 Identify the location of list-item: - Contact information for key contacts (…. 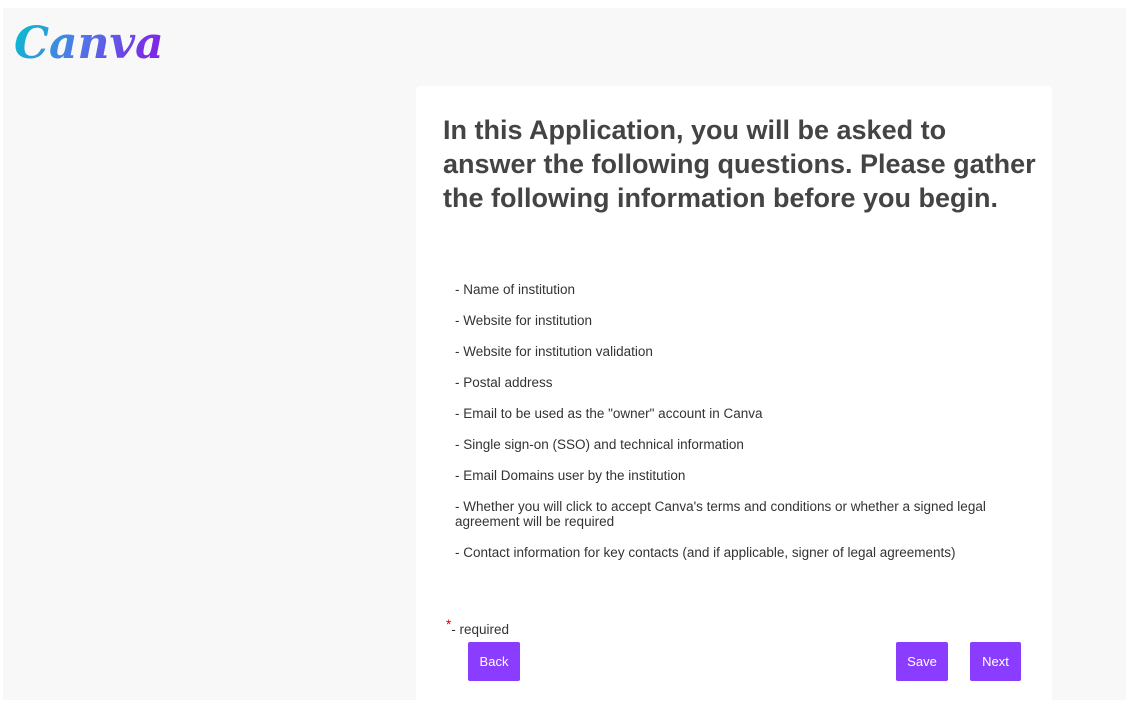
(705, 552).